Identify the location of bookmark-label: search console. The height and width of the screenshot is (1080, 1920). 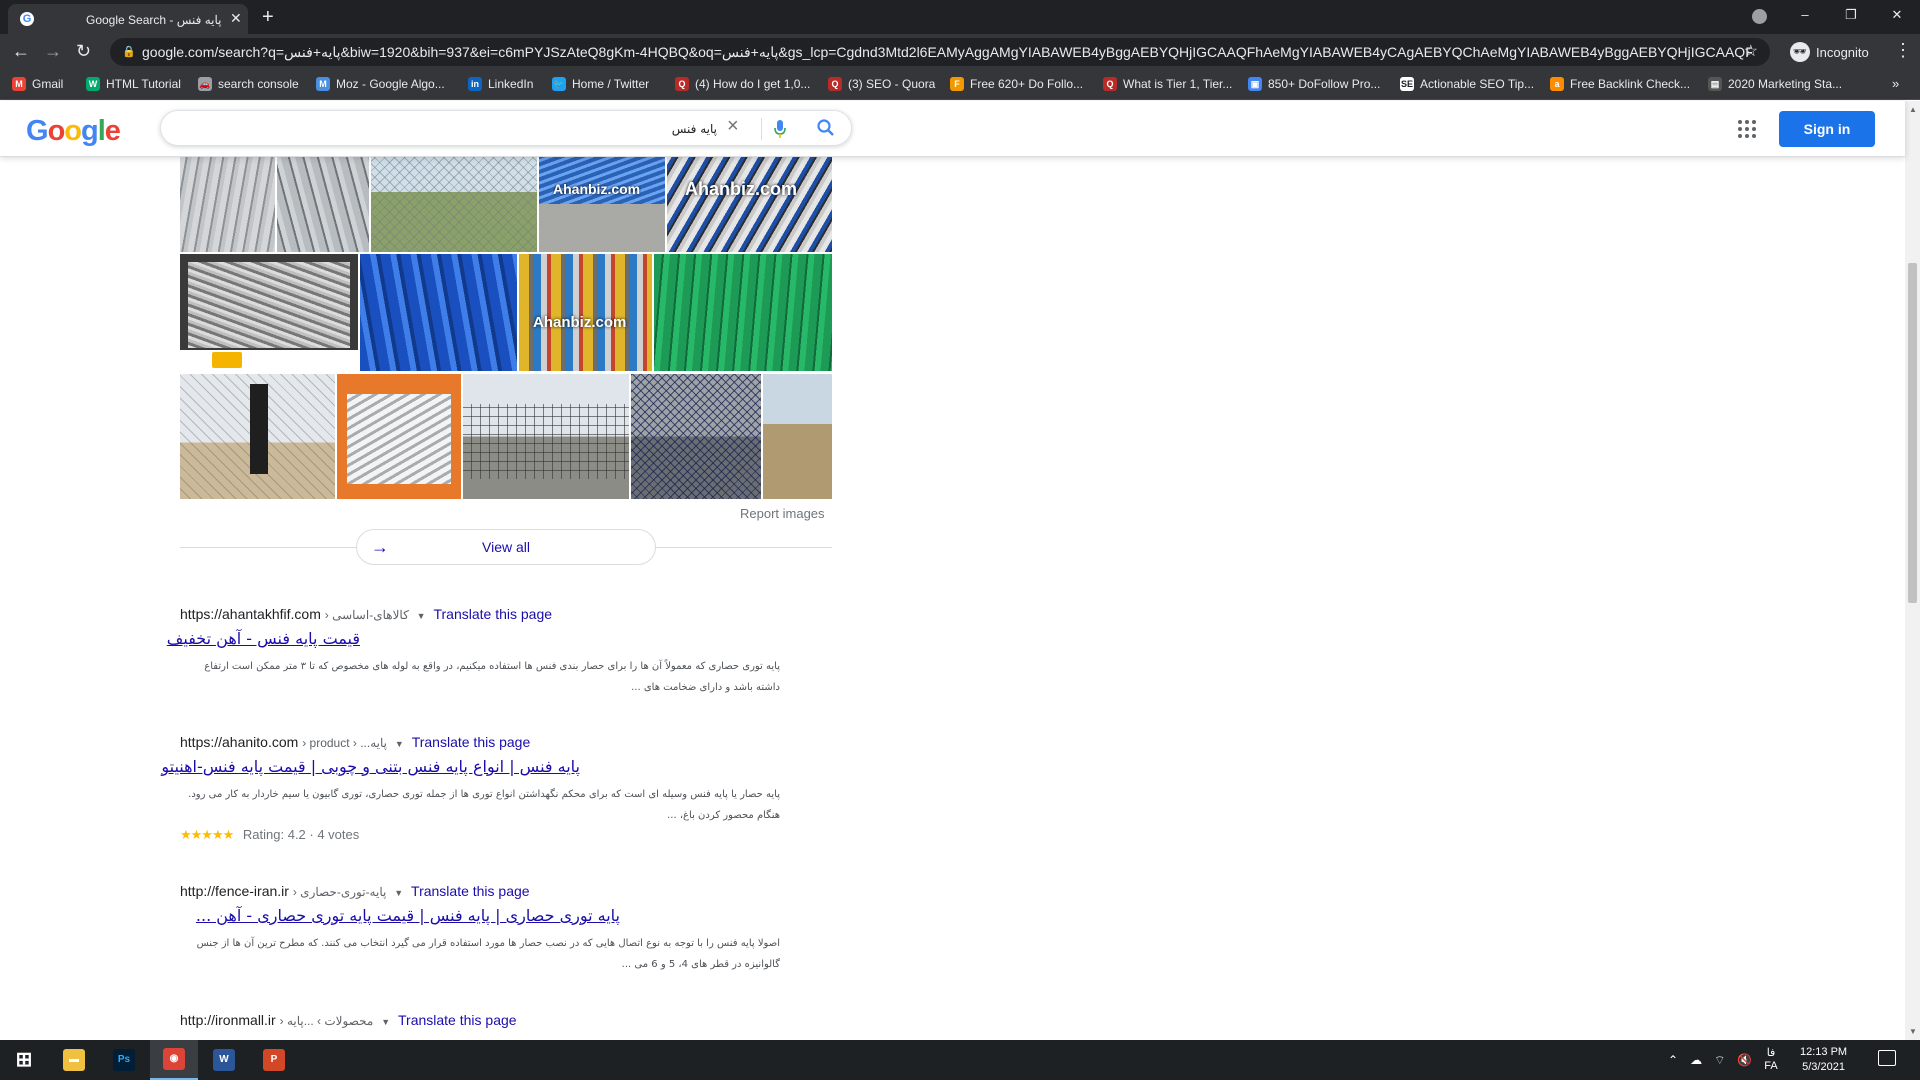
(258, 84).